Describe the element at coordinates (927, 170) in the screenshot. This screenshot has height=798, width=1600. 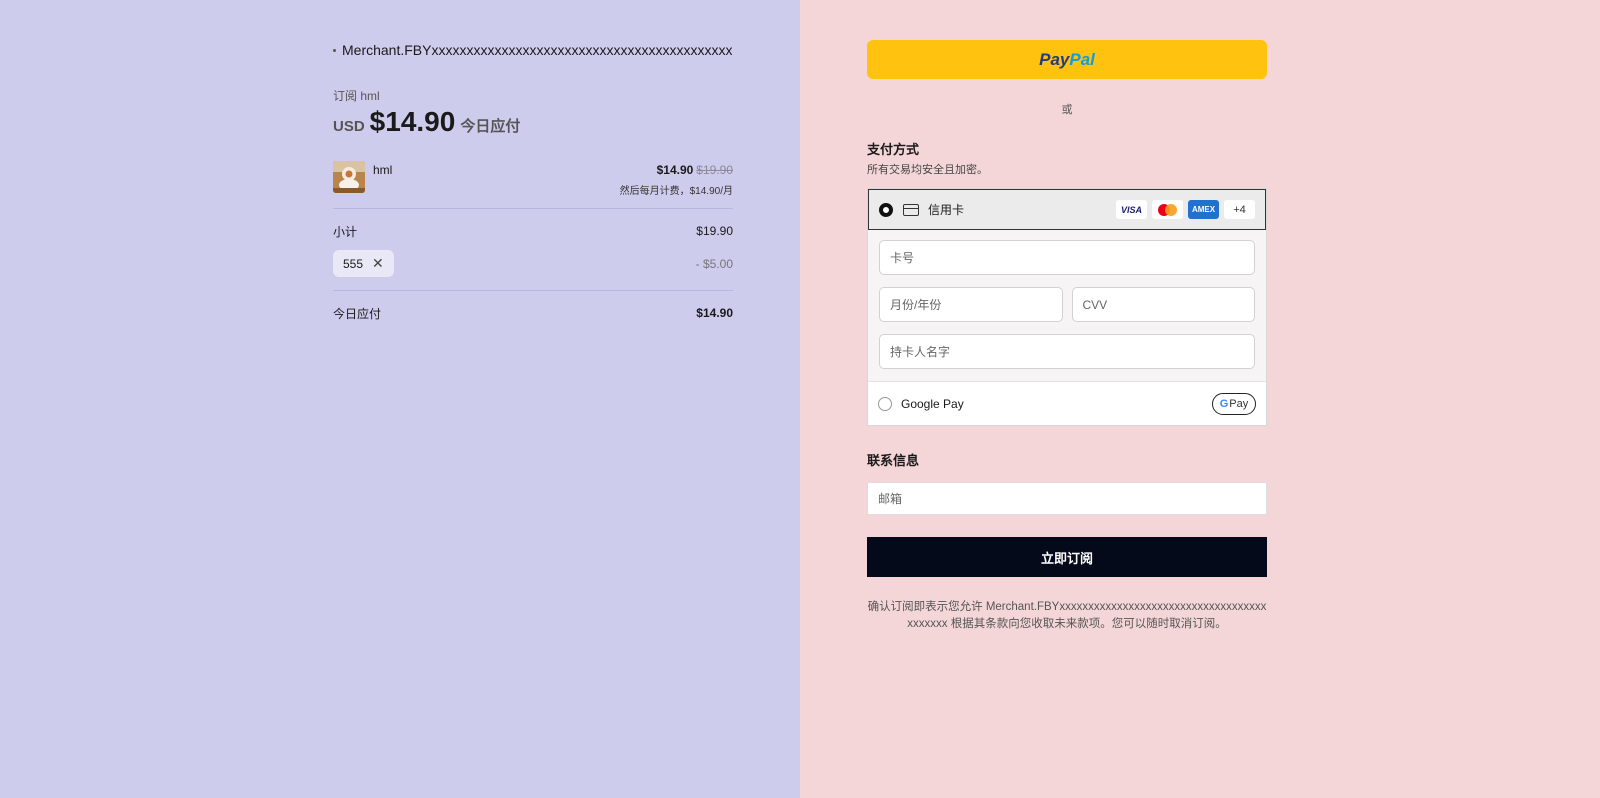
I see `payment-method-subtitle: 所有交易均安全且加密。` at that location.